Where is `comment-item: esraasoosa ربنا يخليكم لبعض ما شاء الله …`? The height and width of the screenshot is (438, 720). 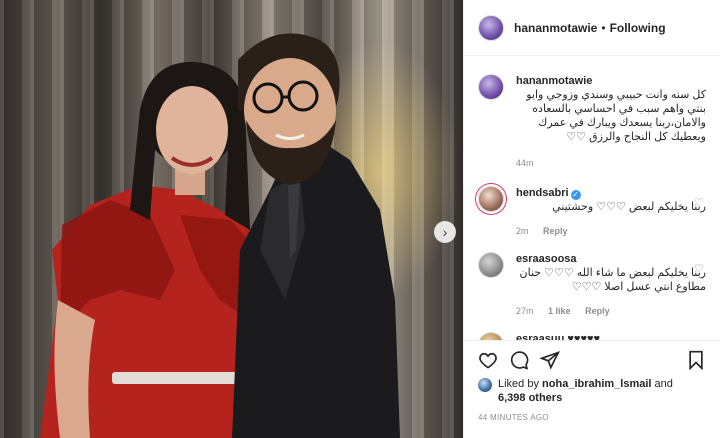 comment-item: esraasoosa ربنا يخليكم لبعض ما شاء الله … is located at coordinates (592, 285).